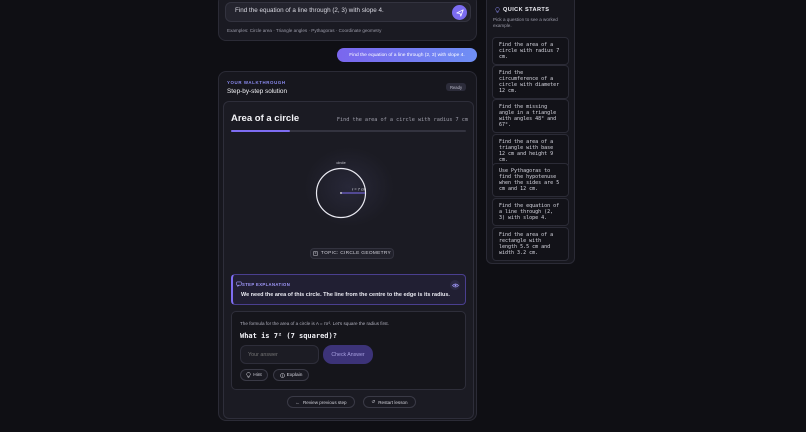 The image size is (806, 432). I want to click on figure-title: circle, so click(341, 162).